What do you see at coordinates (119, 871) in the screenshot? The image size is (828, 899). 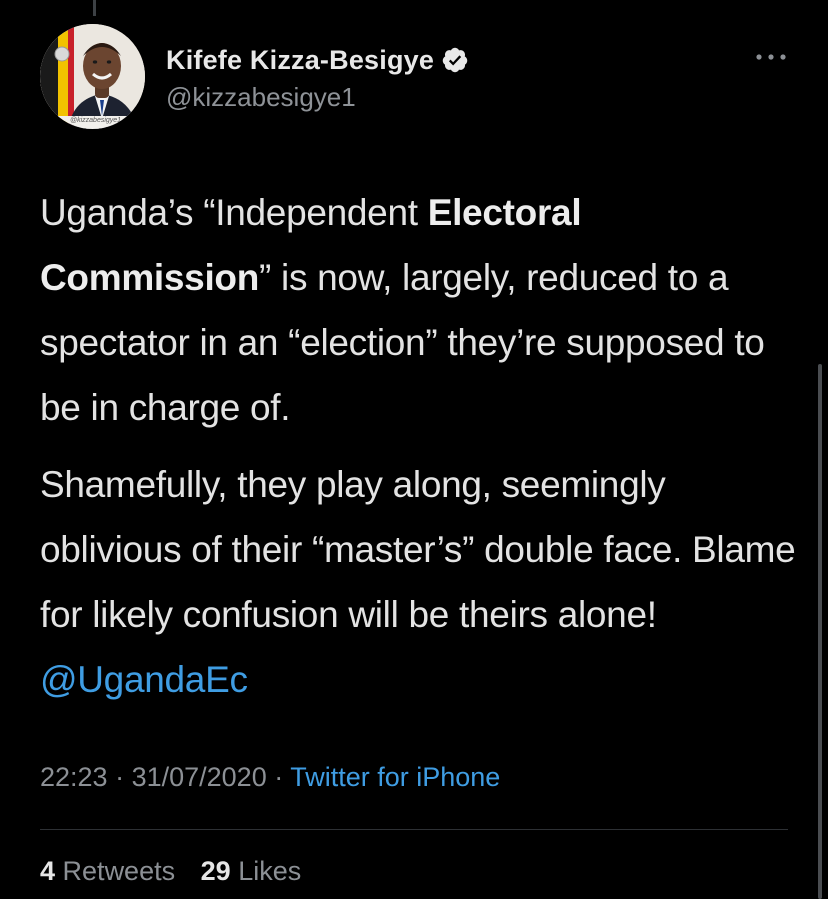 I see `retweets-label: Retweets` at bounding box center [119, 871].